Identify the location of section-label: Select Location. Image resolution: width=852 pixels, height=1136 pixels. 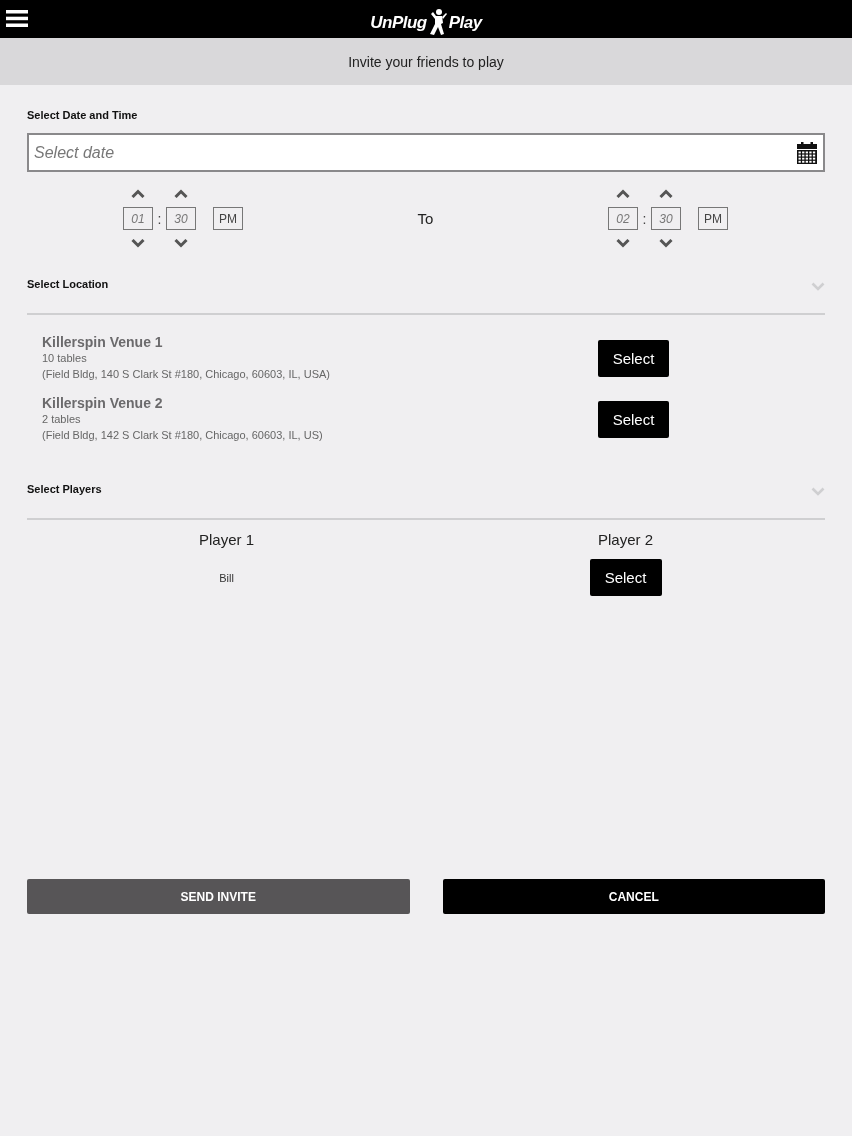
(68, 284).